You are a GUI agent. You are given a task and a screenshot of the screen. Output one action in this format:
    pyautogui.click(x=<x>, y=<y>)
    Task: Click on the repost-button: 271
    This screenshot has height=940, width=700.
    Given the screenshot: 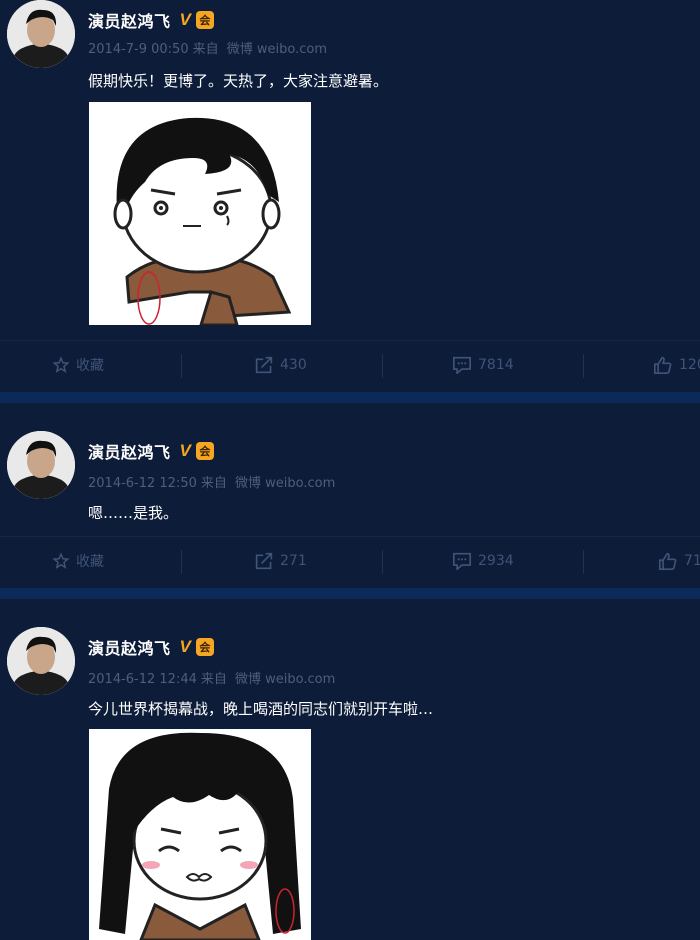 What is the action you would take?
    pyautogui.click(x=280, y=561)
    